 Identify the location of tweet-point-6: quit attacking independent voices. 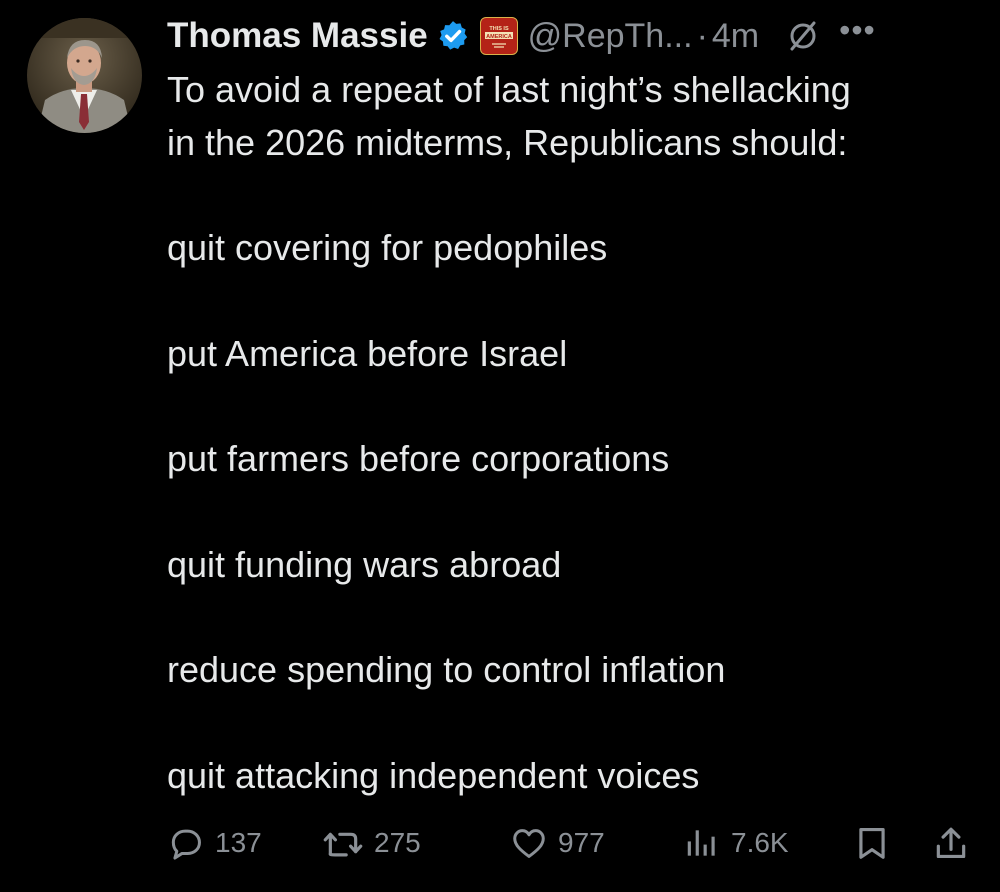
(433, 775).